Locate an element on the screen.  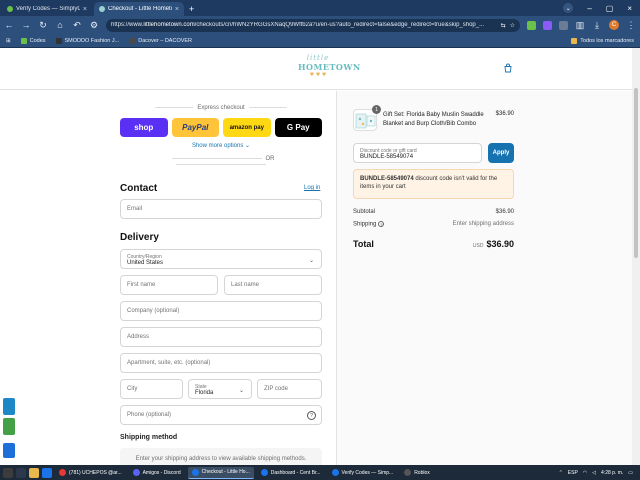
or-divider: OR is located at coordinates (221, 162).